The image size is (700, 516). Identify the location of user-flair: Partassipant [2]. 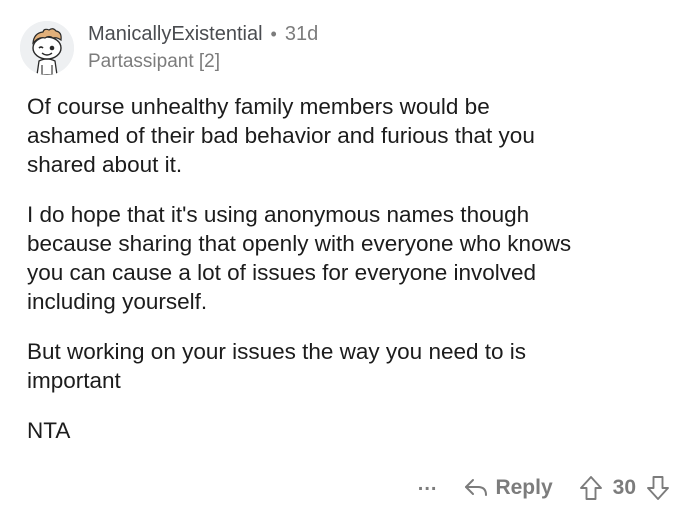
(154, 61).